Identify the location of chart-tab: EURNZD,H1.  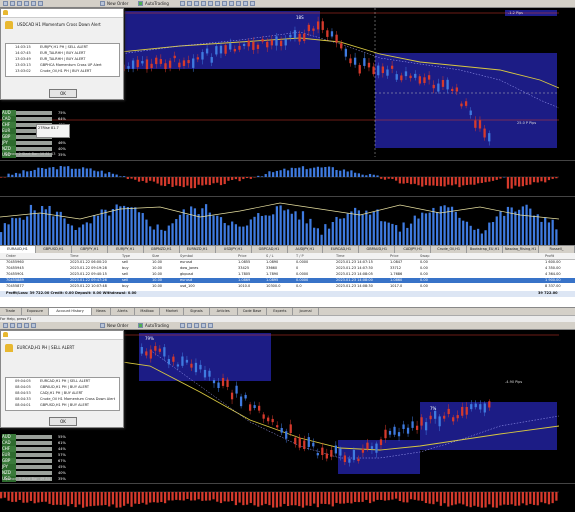
(198, 249).